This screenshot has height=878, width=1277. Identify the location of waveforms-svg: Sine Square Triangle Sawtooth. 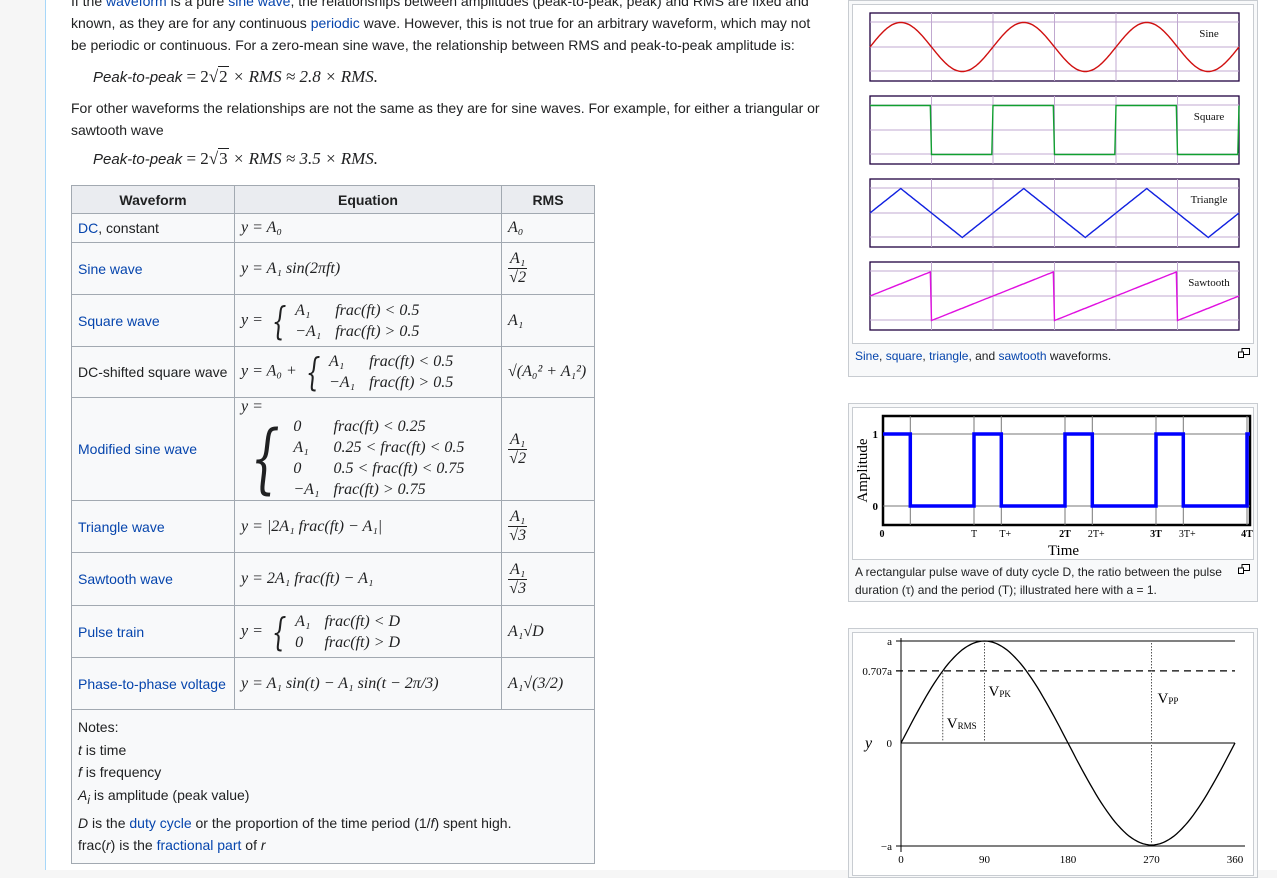
(1054, 171).